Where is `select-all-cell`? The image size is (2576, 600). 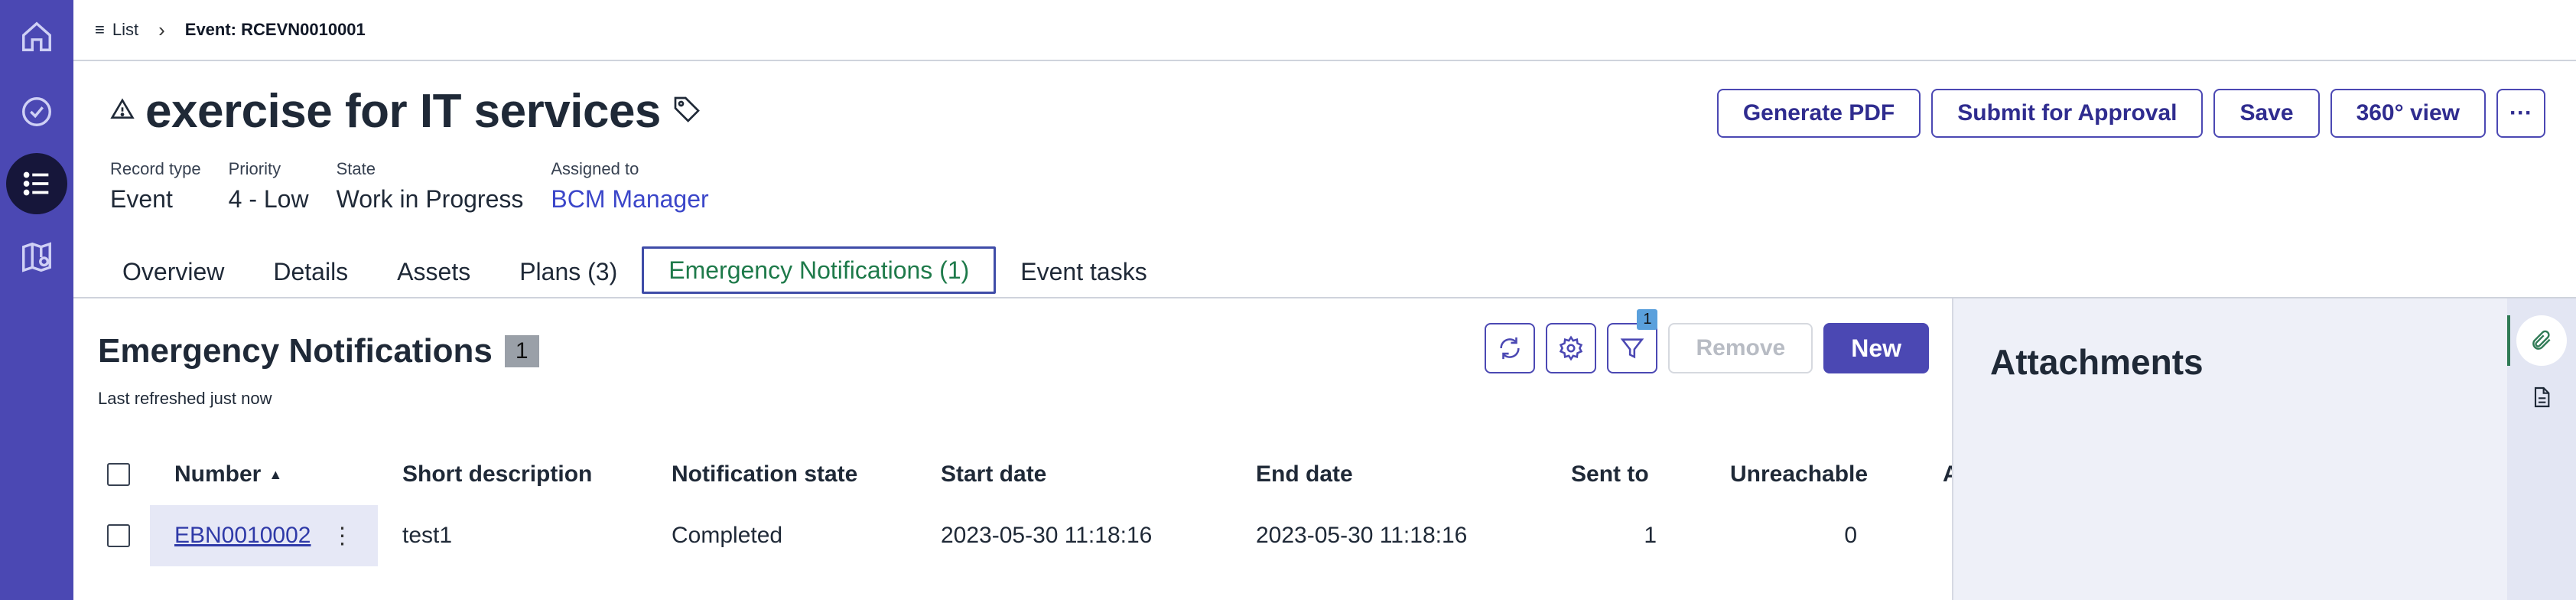
select-all-cell is located at coordinates (118, 474).